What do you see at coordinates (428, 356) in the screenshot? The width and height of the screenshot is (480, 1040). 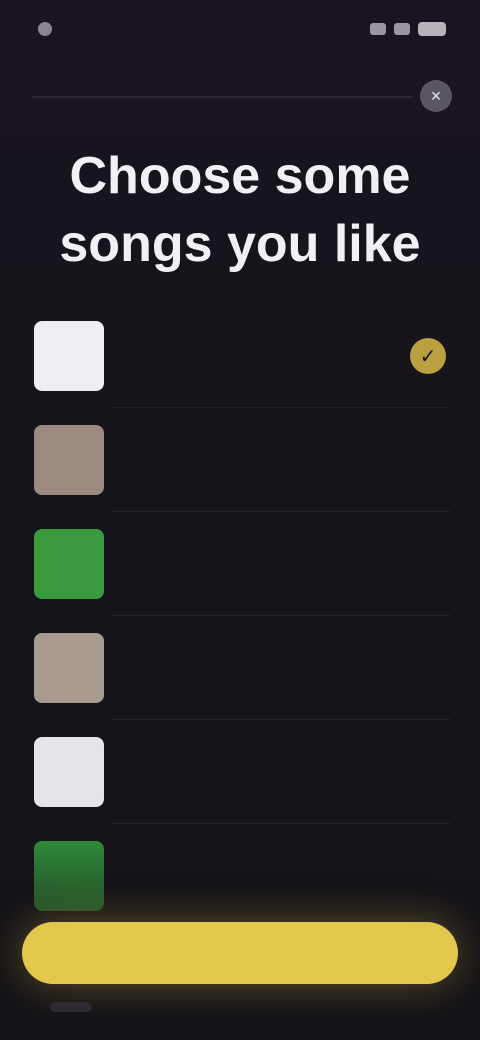 I see `selected-check-icon: ✓` at bounding box center [428, 356].